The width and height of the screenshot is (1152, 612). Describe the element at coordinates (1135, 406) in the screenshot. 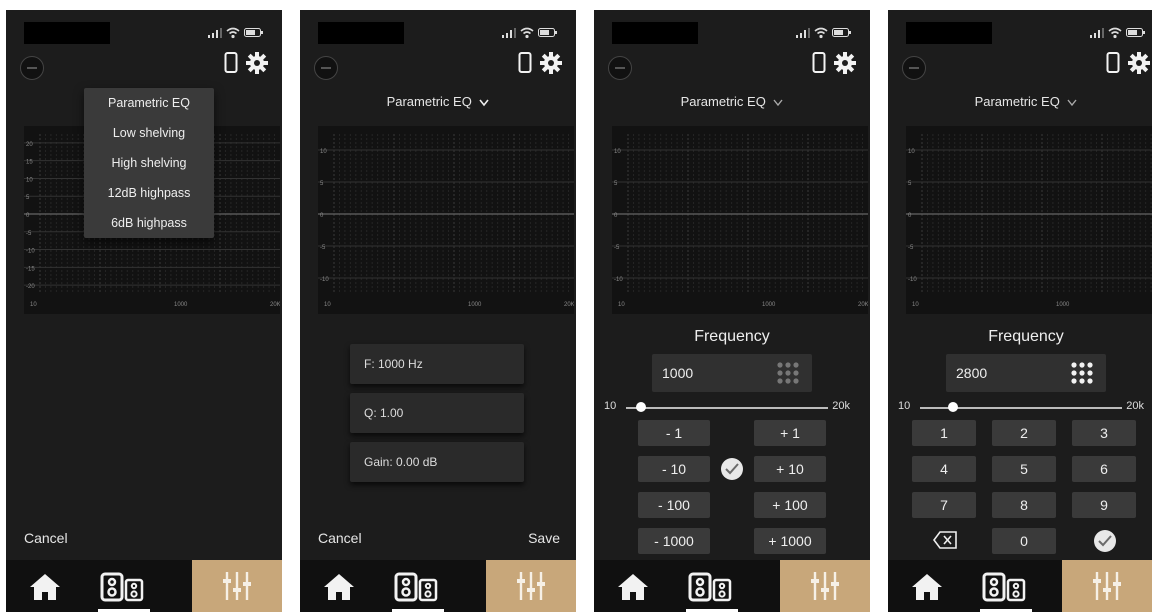

I see `slider-max-label: 20k` at that location.